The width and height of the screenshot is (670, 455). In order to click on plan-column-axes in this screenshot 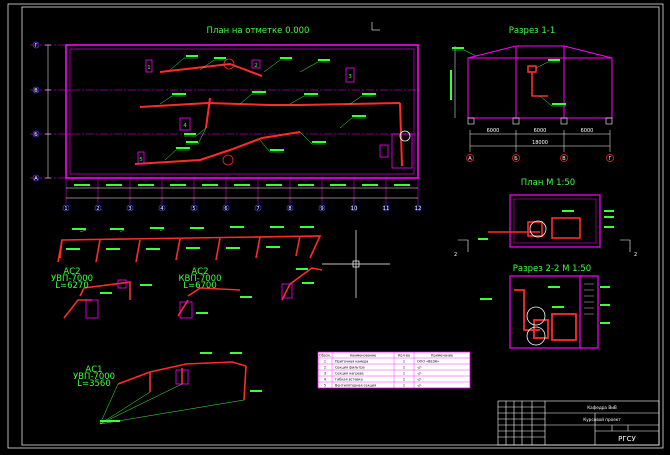, I will do `click(242, 191)`.